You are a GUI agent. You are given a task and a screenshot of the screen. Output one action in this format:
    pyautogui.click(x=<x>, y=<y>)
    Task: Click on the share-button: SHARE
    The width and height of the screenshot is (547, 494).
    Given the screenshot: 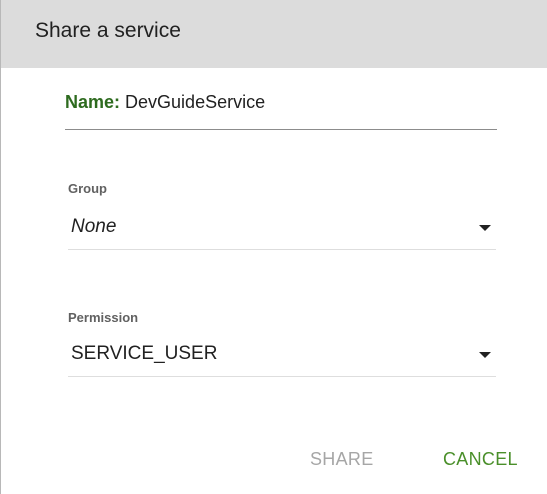 What is the action you would take?
    pyautogui.click(x=342, y=459)
    